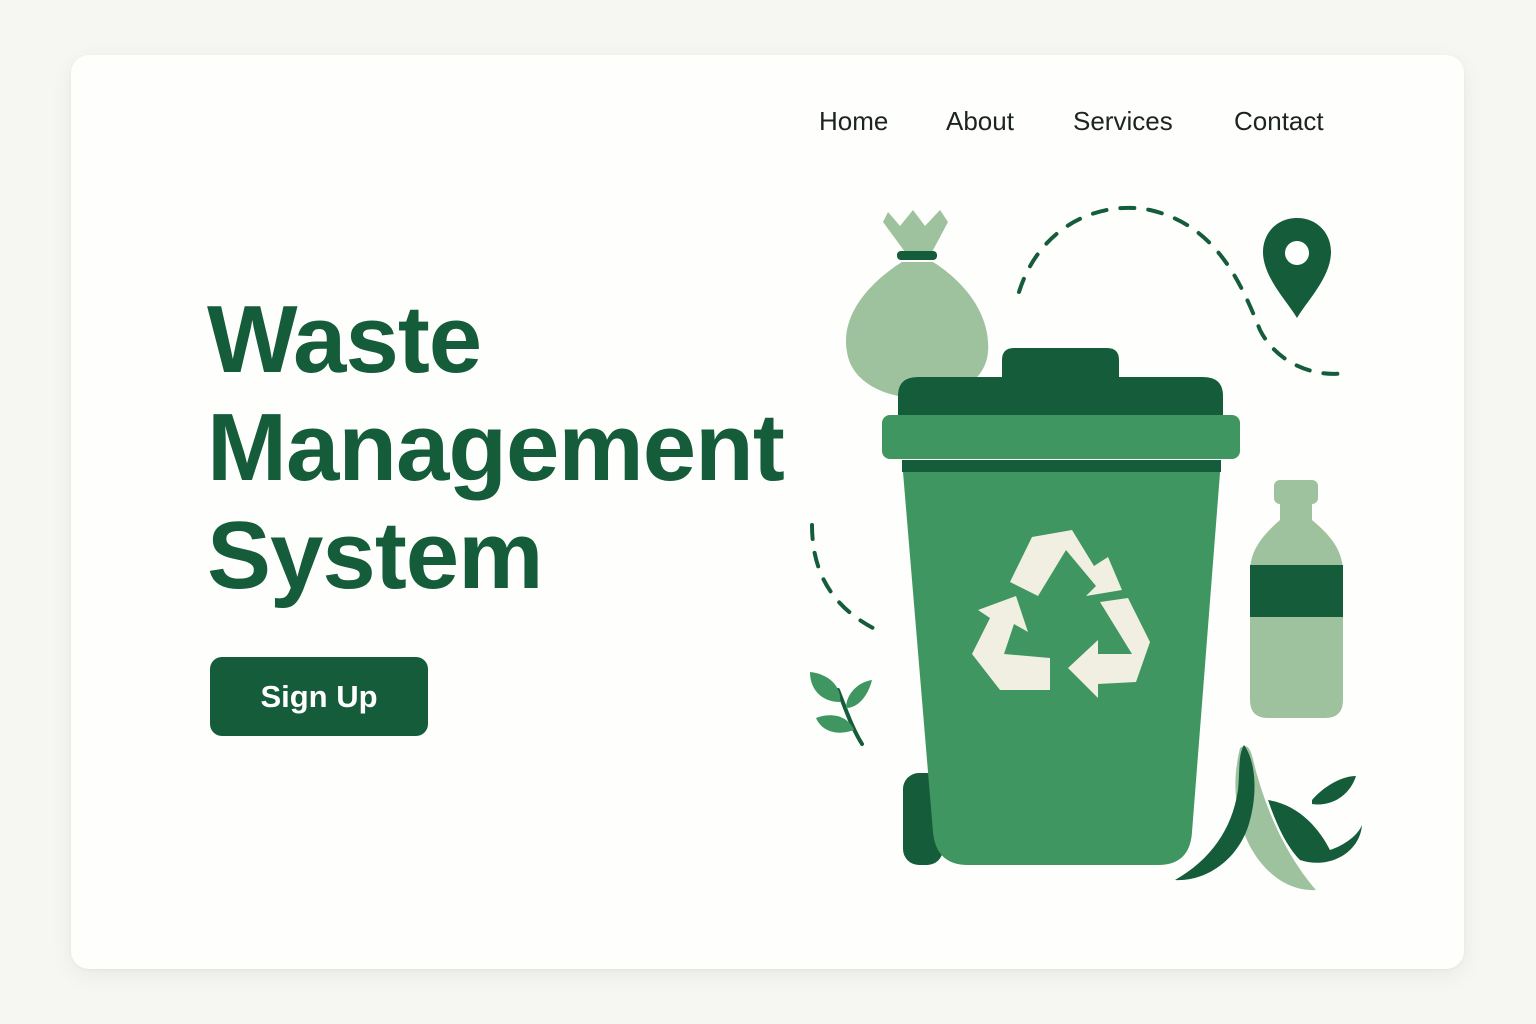  Describe the element at coordinates (375, 555) in the screenshot. I see `hero-title-line-3: System` at that location.